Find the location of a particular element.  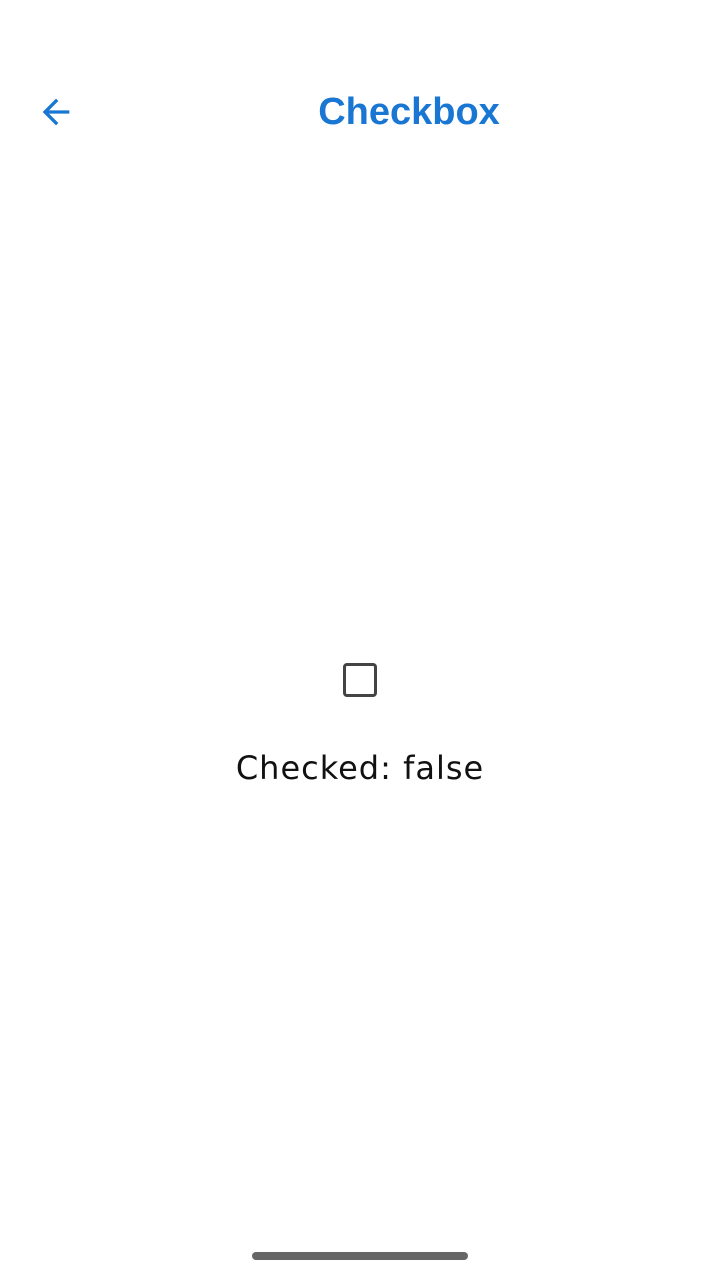

checked-status-text: Checked: false is located at coordinates (360, 768).